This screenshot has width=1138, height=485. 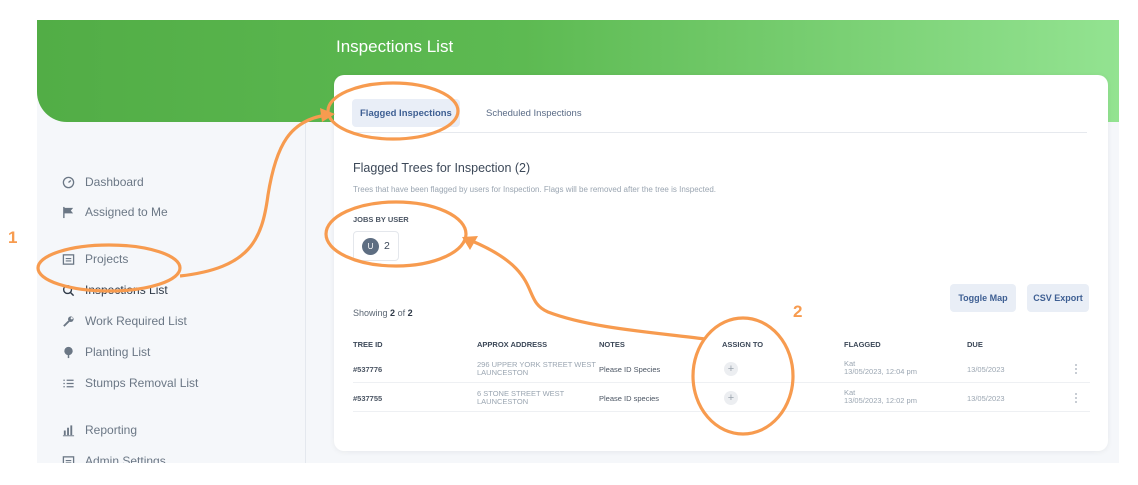 What do you see at coordinates (118, 352) in the screenshot?
I see `sidebar-item-label: Planting List` at bounding box center [118, 352].